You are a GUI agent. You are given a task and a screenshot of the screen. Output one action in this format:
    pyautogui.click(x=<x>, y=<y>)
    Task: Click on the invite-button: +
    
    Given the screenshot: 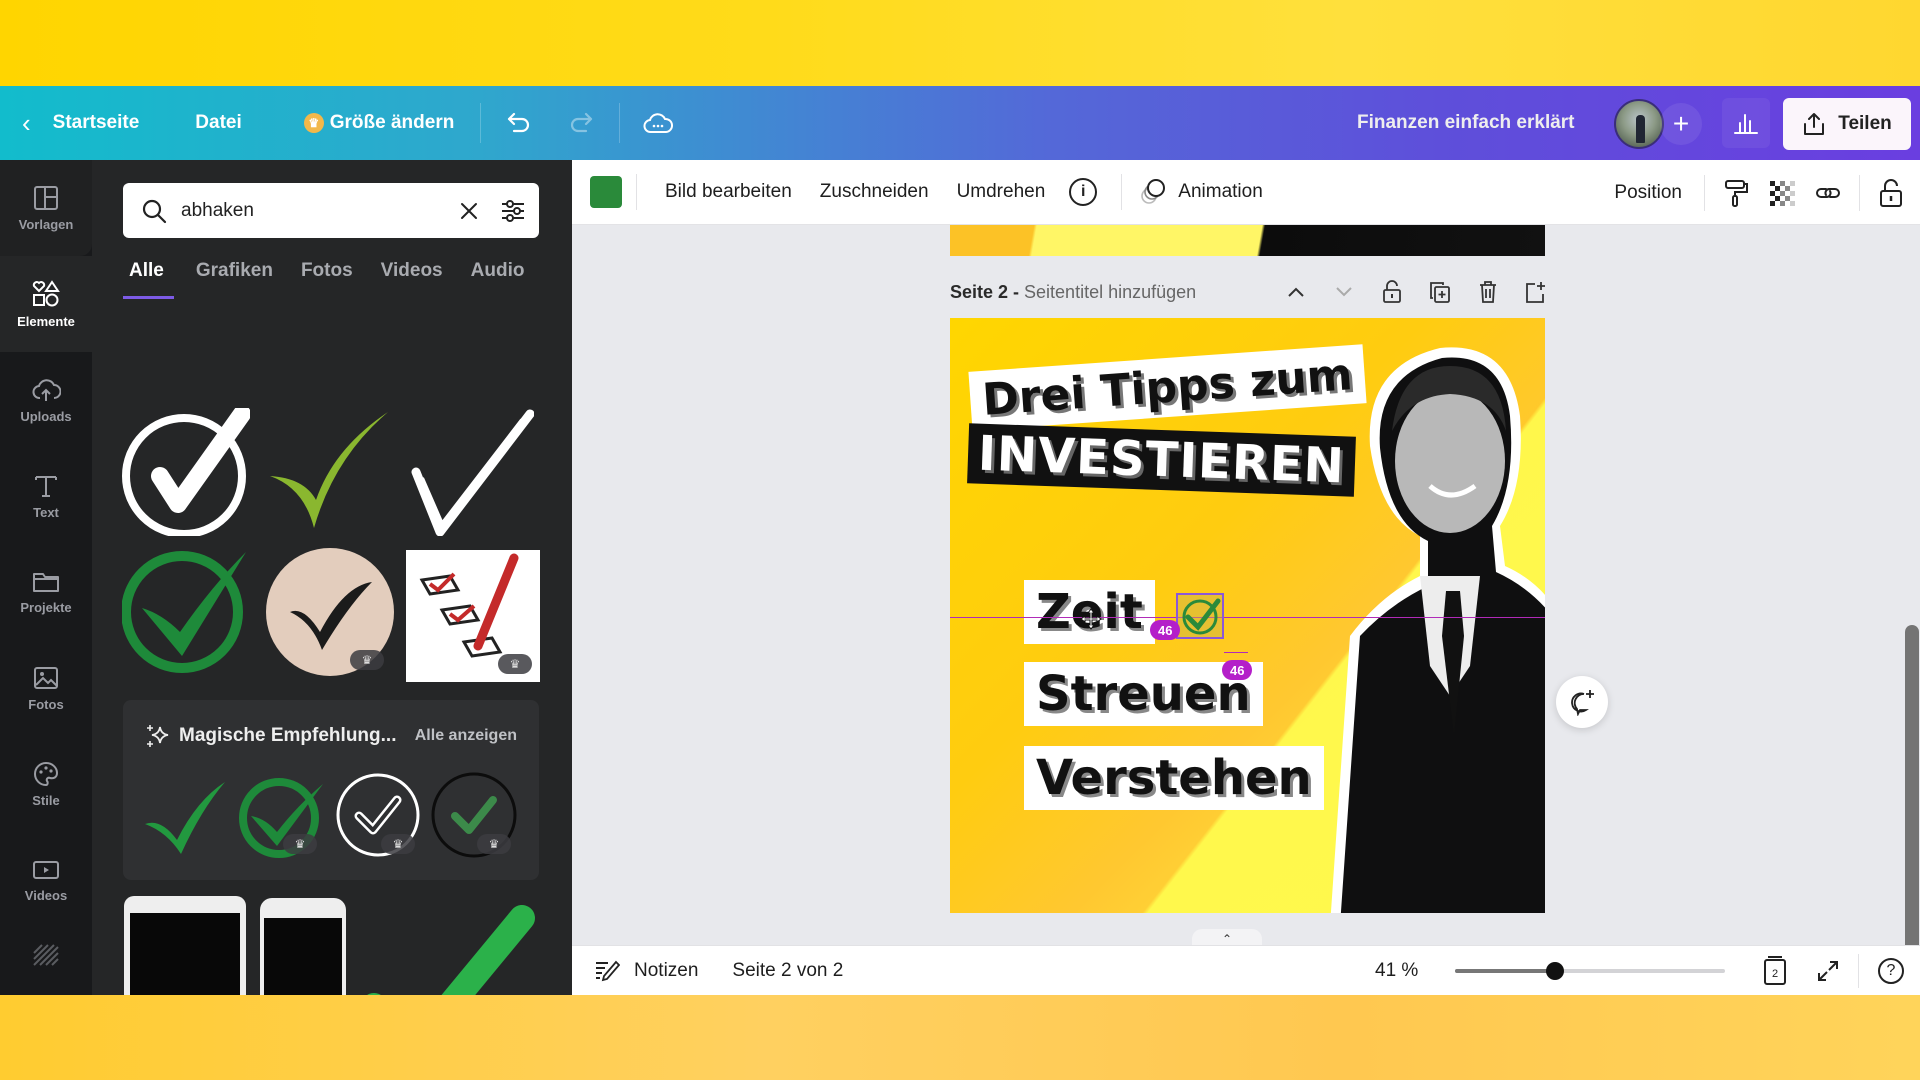 What is the action you would take?
    pyautogui.click(x=1681, y=124)
    